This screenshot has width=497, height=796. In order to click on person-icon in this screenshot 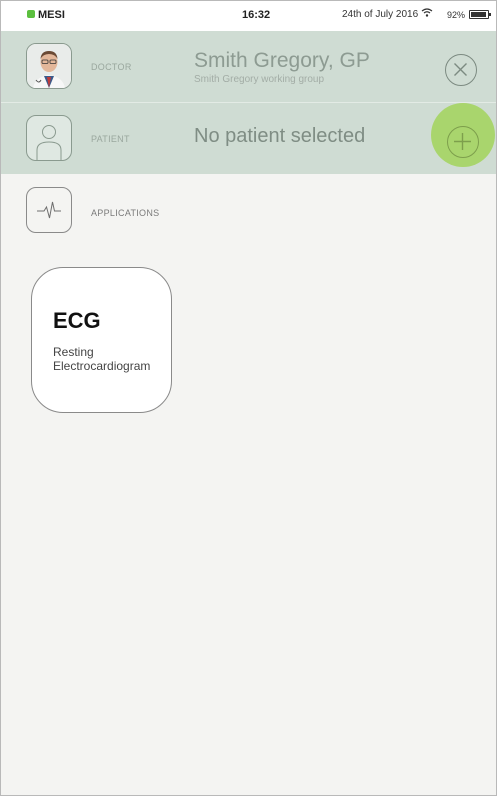, I will do `click(49, 142)`.